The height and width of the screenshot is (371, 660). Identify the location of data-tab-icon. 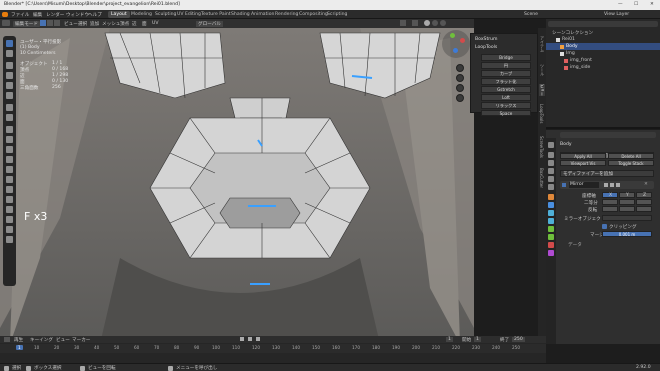
(551, 237).